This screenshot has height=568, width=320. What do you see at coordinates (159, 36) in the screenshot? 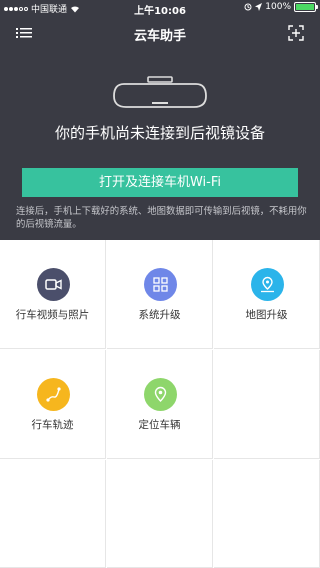
I see `page-title: 云车助手` at bounding box center [159, 36].